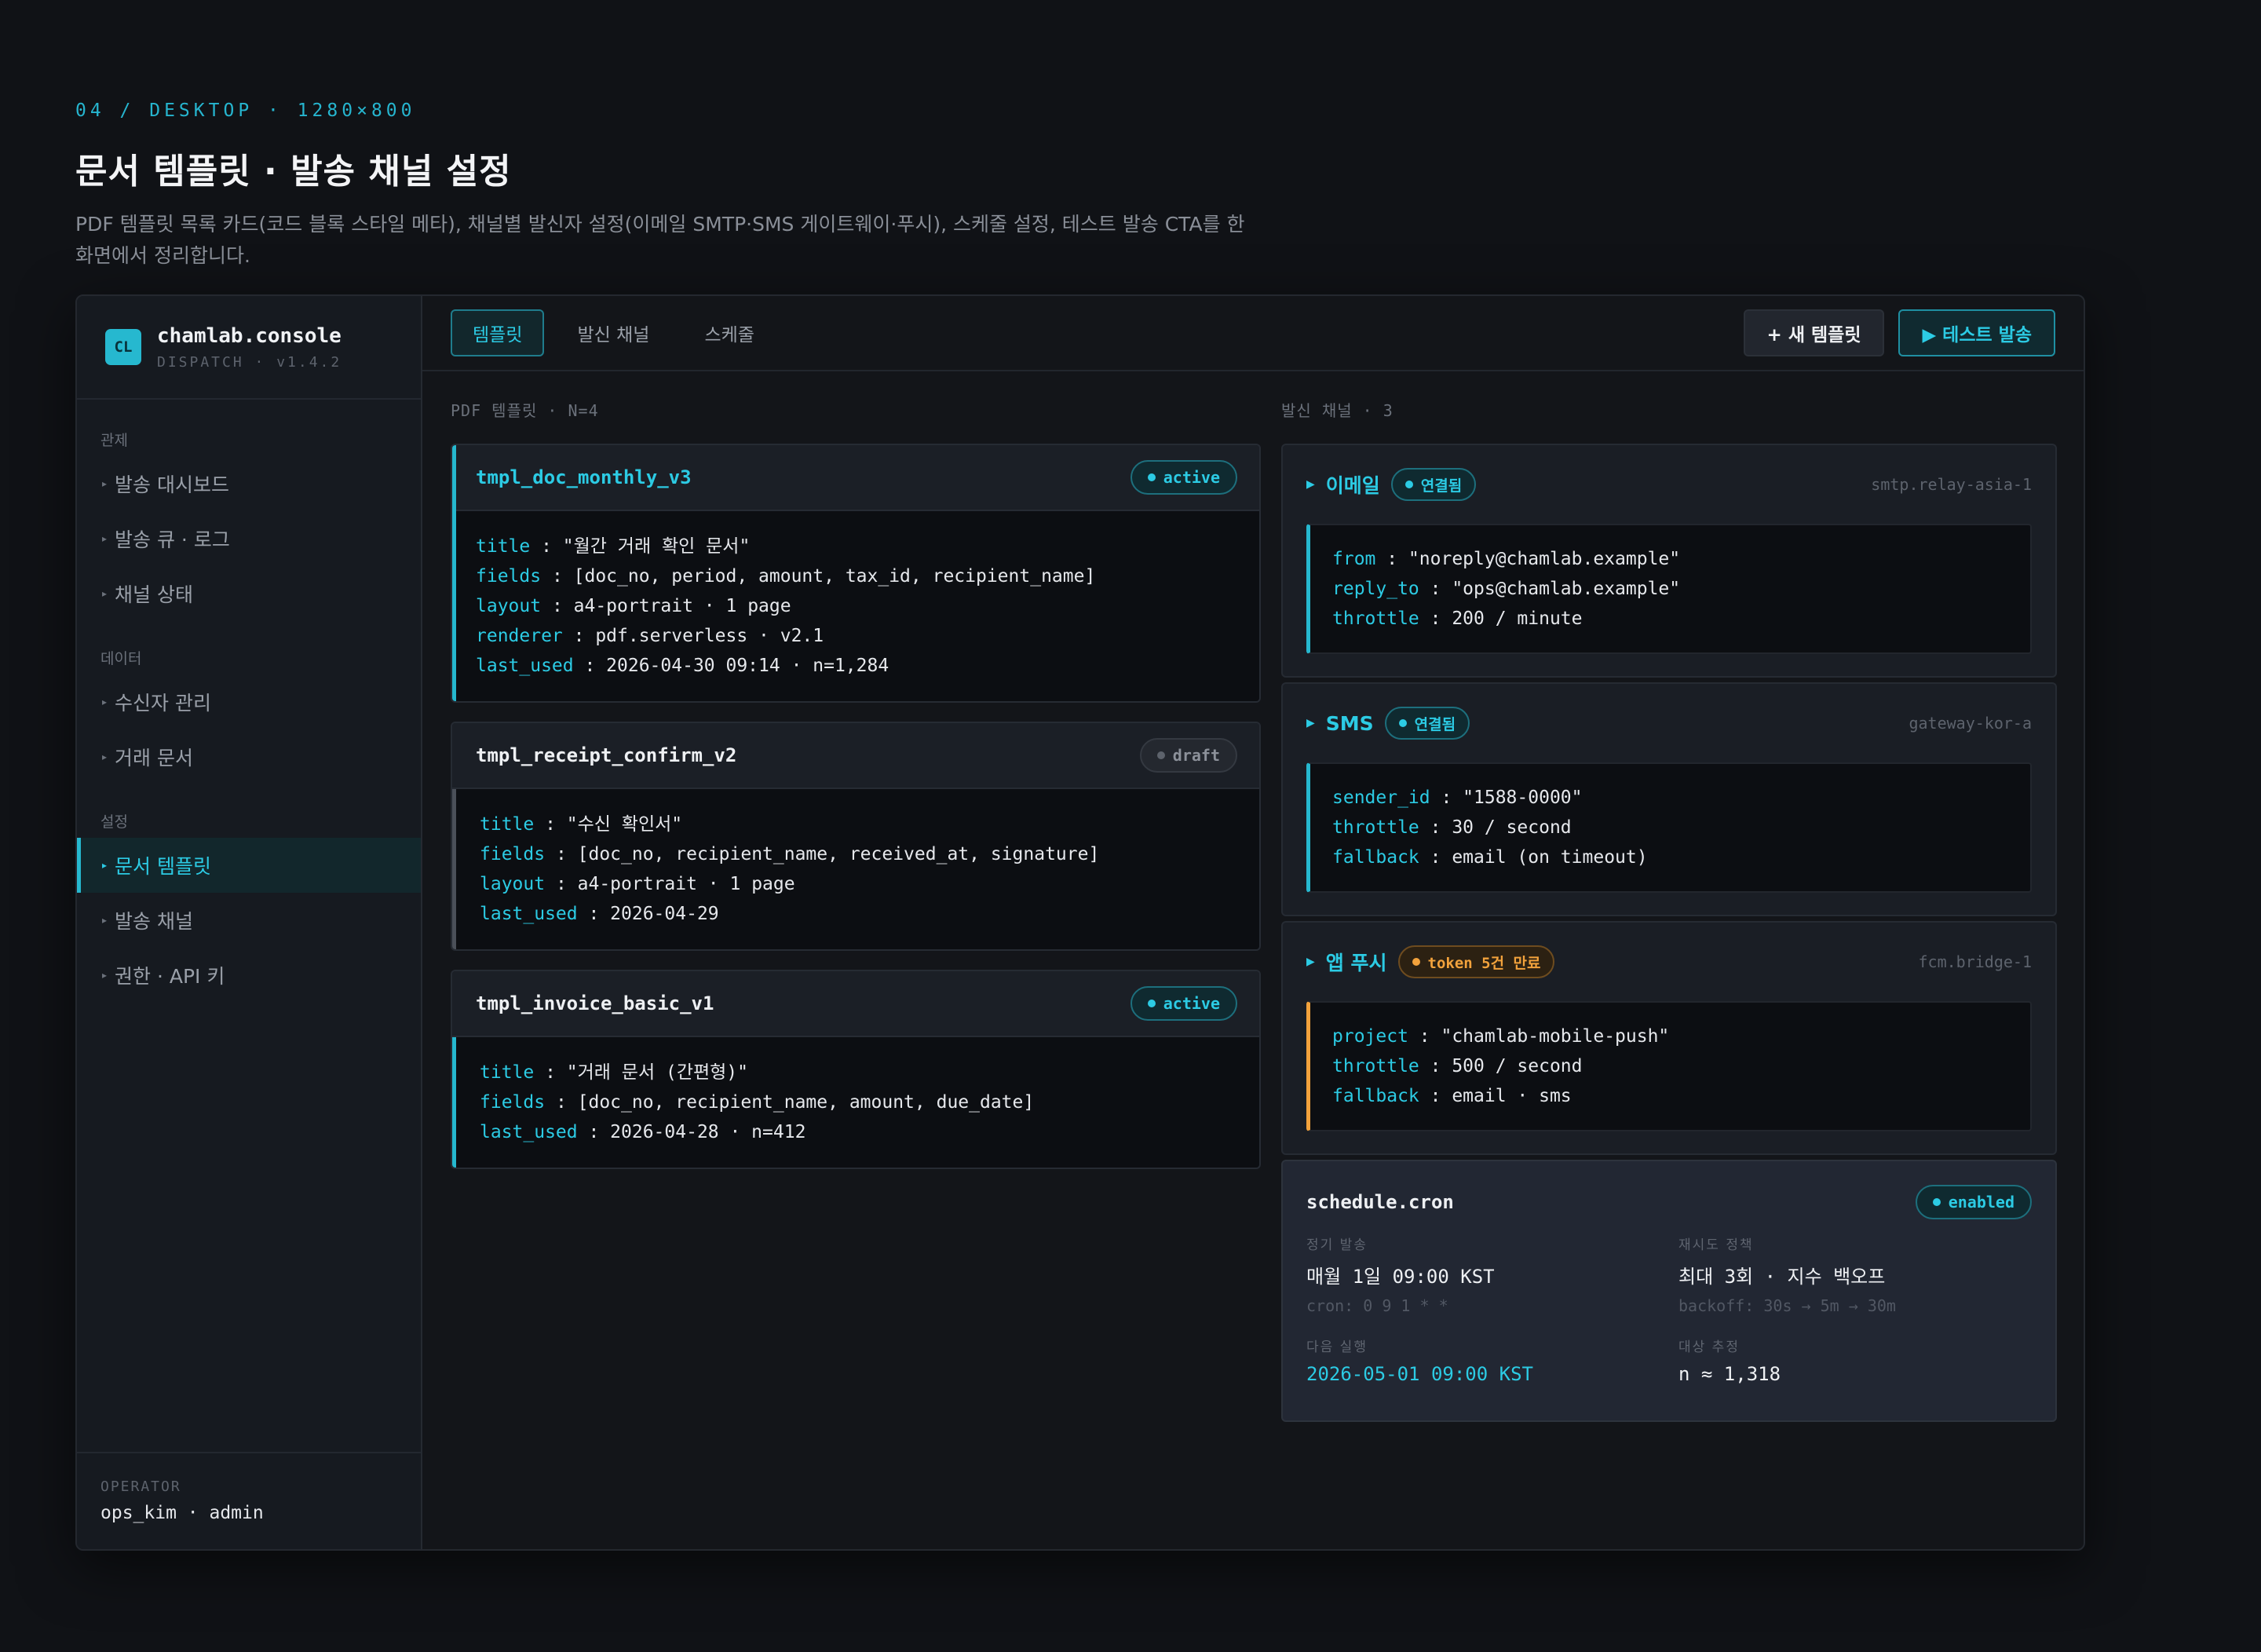 The width and height of the screenshot is (2261, 1652). Describe the element at coordinates (1716, 1245) in the screenshot. I see `schedule-label: 재시도 정책` at that location.